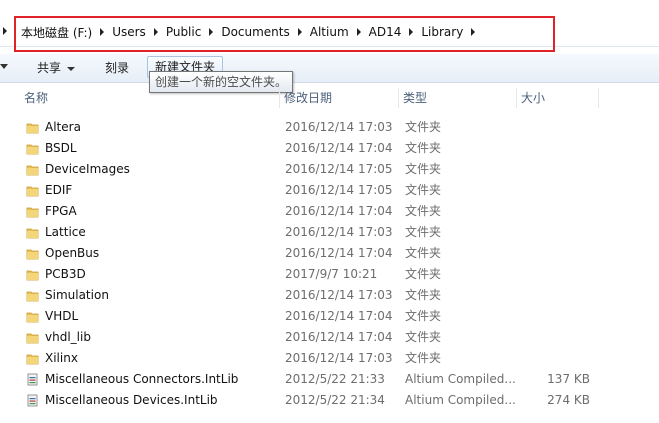 The image size is (659, 423). I want to click on file-row: OpenBus 2016/12/14 17:04 文件夹, so click(329, 253).